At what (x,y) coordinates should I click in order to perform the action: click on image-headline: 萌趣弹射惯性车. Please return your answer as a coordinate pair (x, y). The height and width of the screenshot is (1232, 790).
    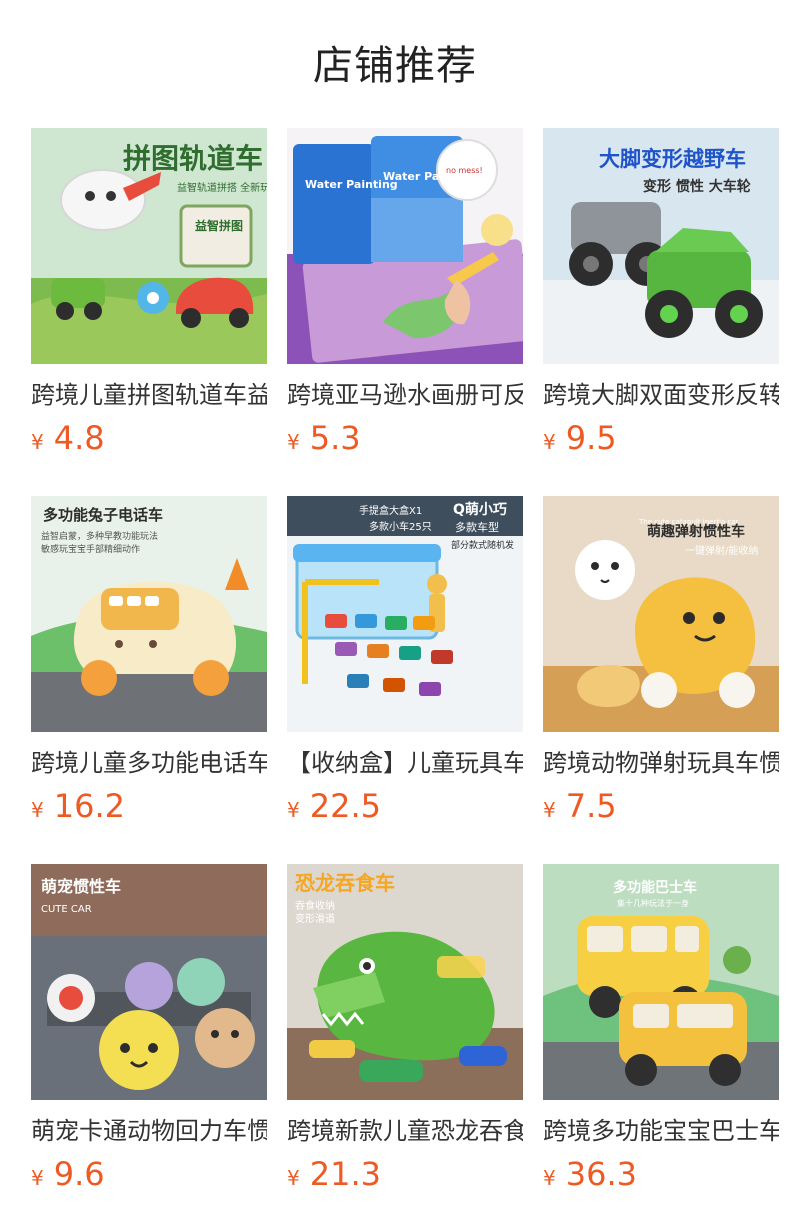
    Looking at the image, I should click on (696, 531).